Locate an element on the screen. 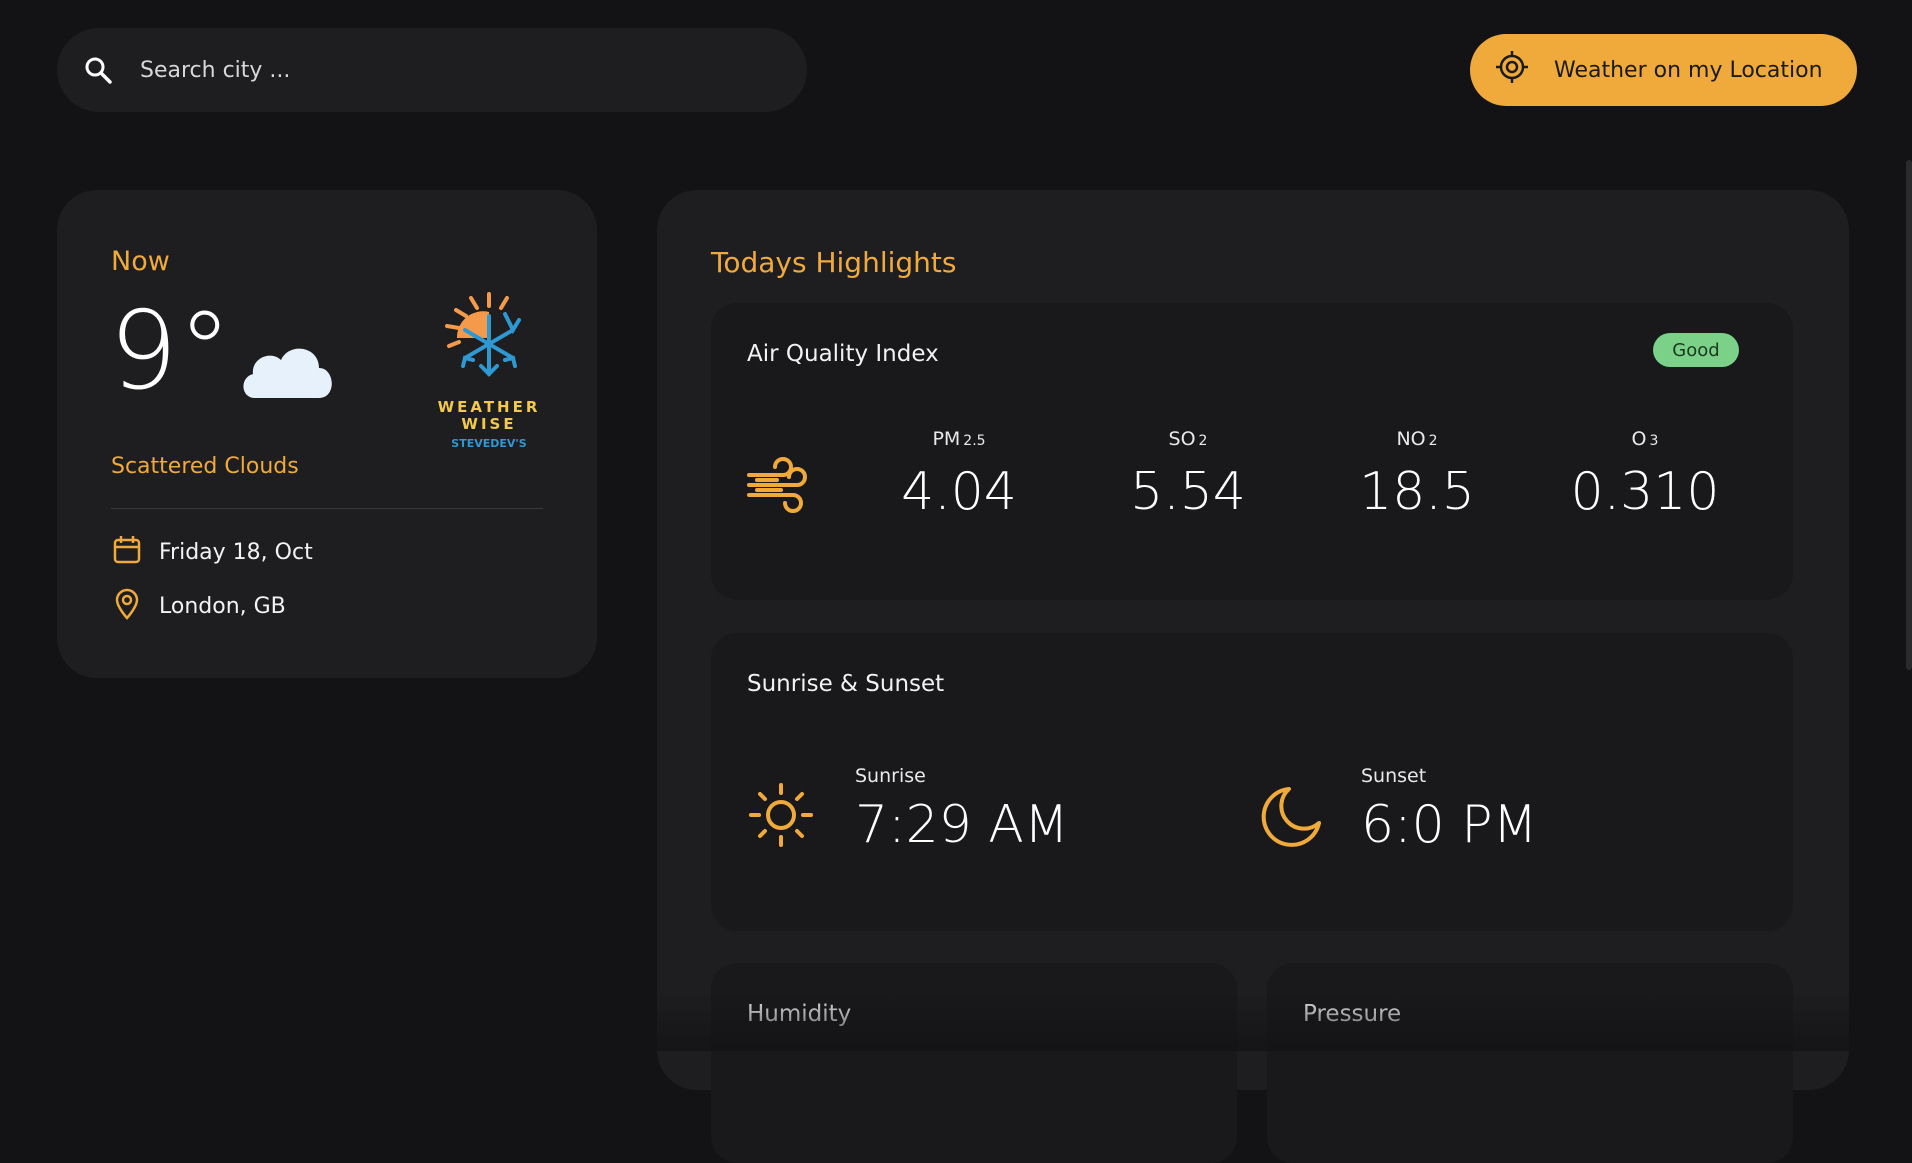 This screenshot has height=1163, width=1912. search-bar is located at coordinates (432, 70).